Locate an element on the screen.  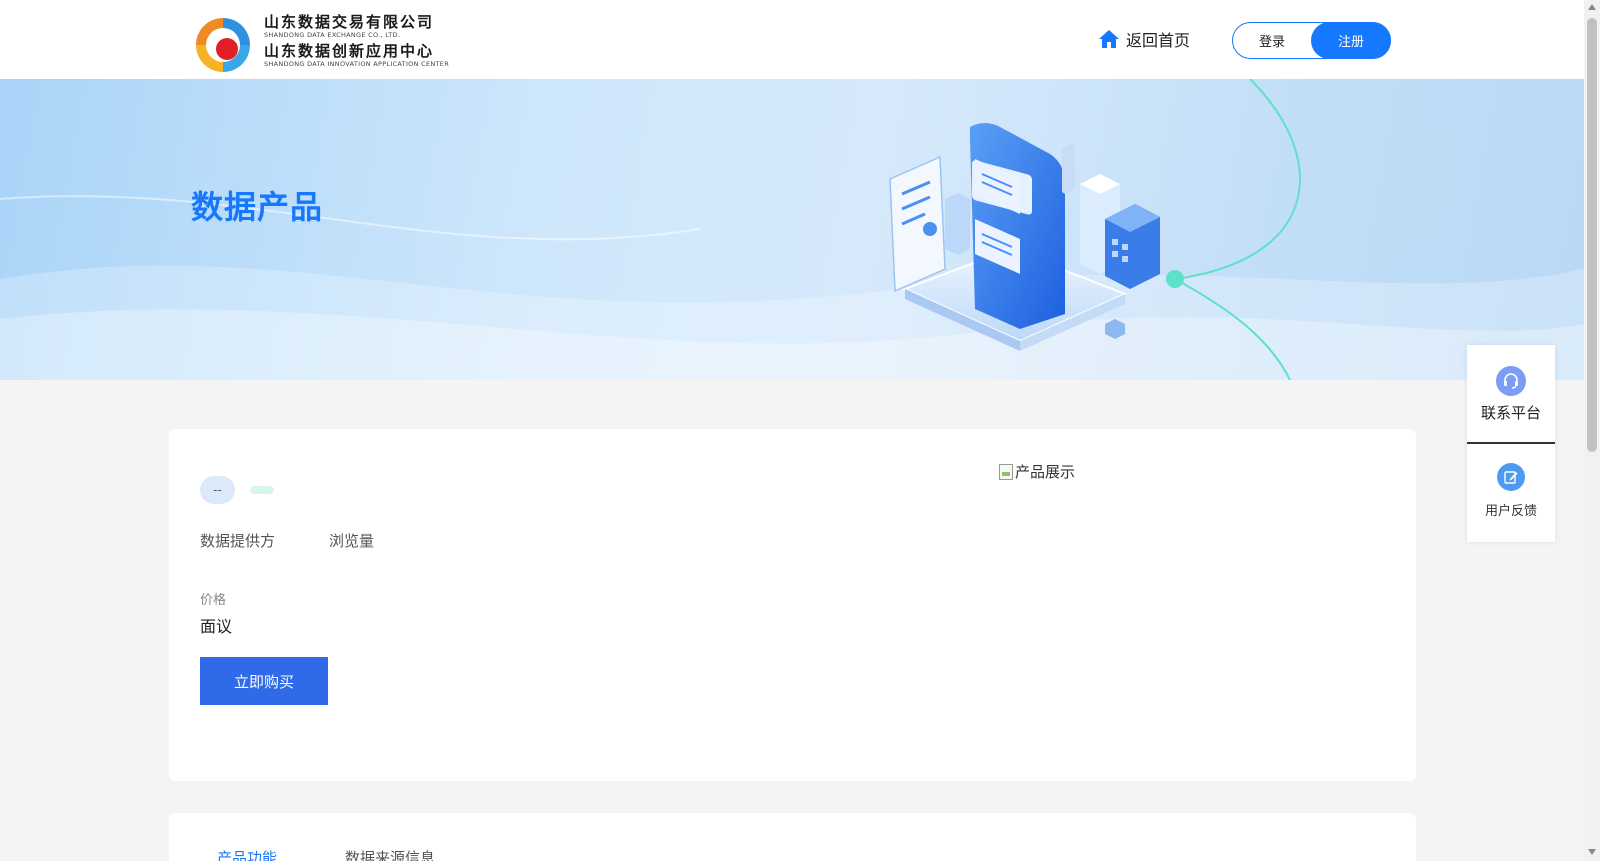
float-panel: 联系平台 用户反馈 is located at coordinates (1511, 443).